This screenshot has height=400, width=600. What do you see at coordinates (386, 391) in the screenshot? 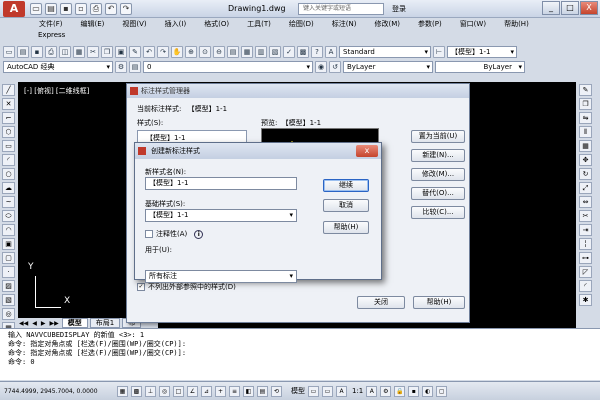
I see `workspace-switch-icon: ⚙` at bounding box center [386, 391].